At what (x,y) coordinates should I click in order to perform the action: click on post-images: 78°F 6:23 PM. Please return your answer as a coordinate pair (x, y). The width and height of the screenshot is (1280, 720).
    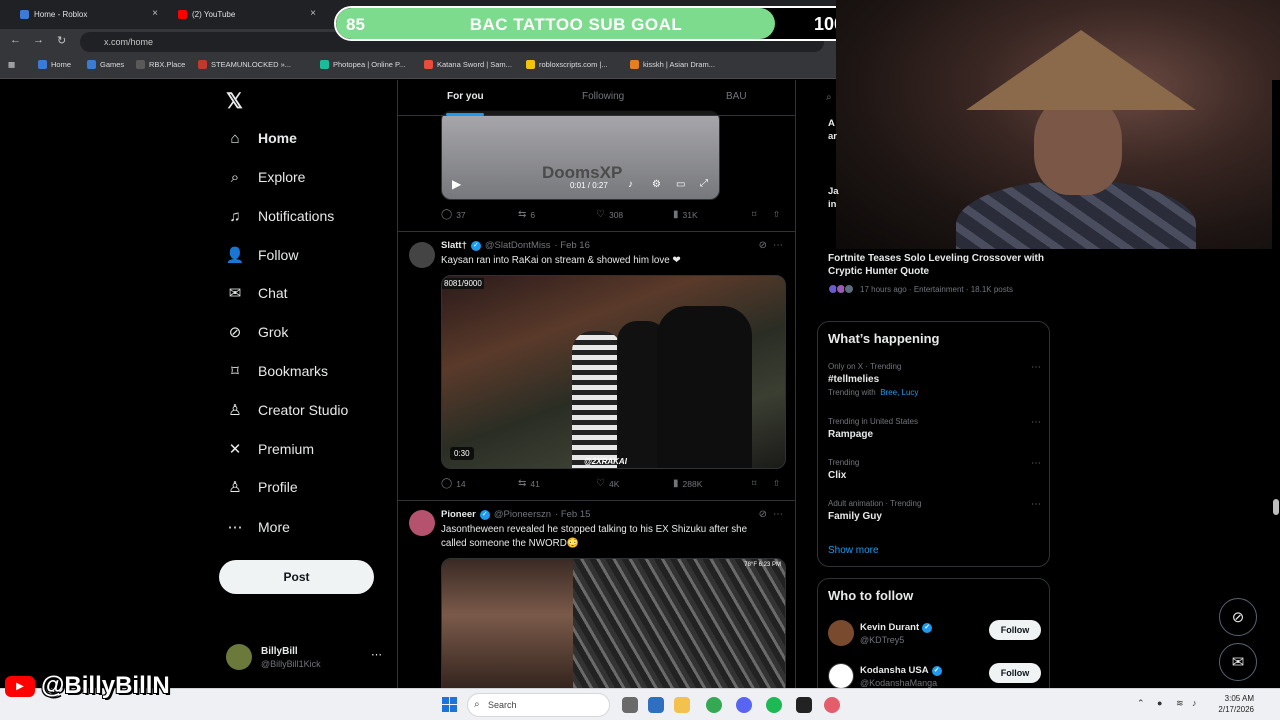
    Looking at the image, I should click on (613, 623).